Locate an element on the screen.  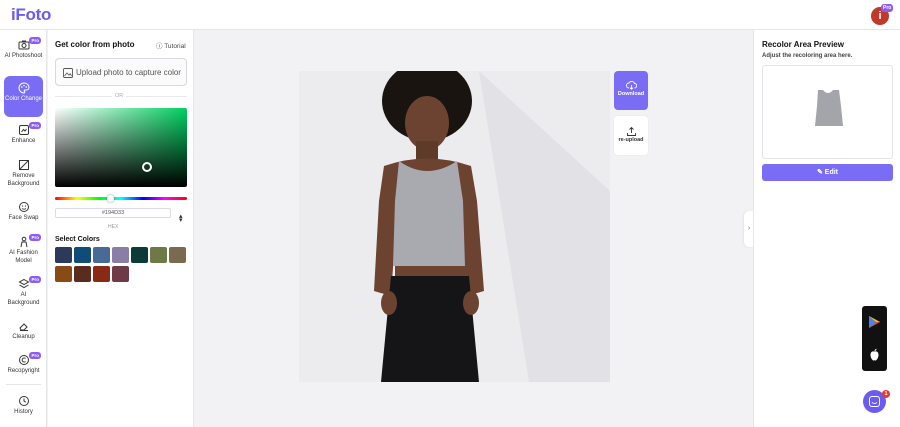
top-bar: iFoto i Pro is located at coordinates (450, 15).